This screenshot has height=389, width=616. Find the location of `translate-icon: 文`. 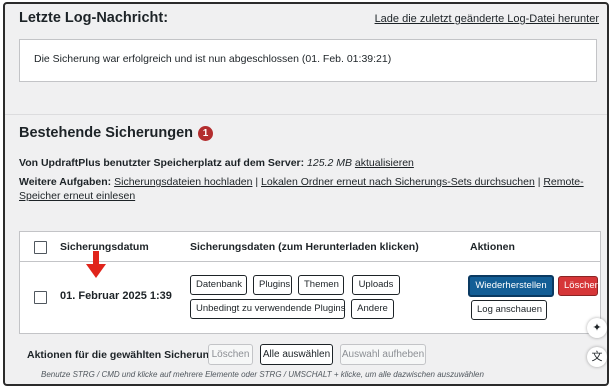

translate-icon: 文 is located at coordinates (597, 357).